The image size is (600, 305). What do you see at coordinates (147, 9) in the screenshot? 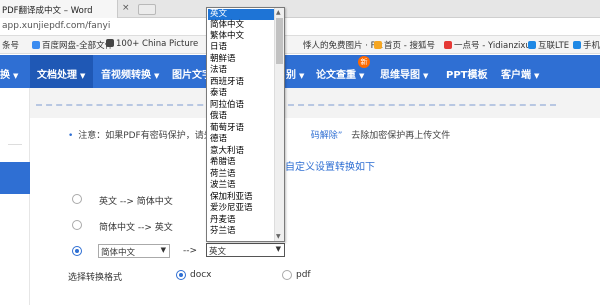
I see `new-tab-button` at bounding box center [147, 9].